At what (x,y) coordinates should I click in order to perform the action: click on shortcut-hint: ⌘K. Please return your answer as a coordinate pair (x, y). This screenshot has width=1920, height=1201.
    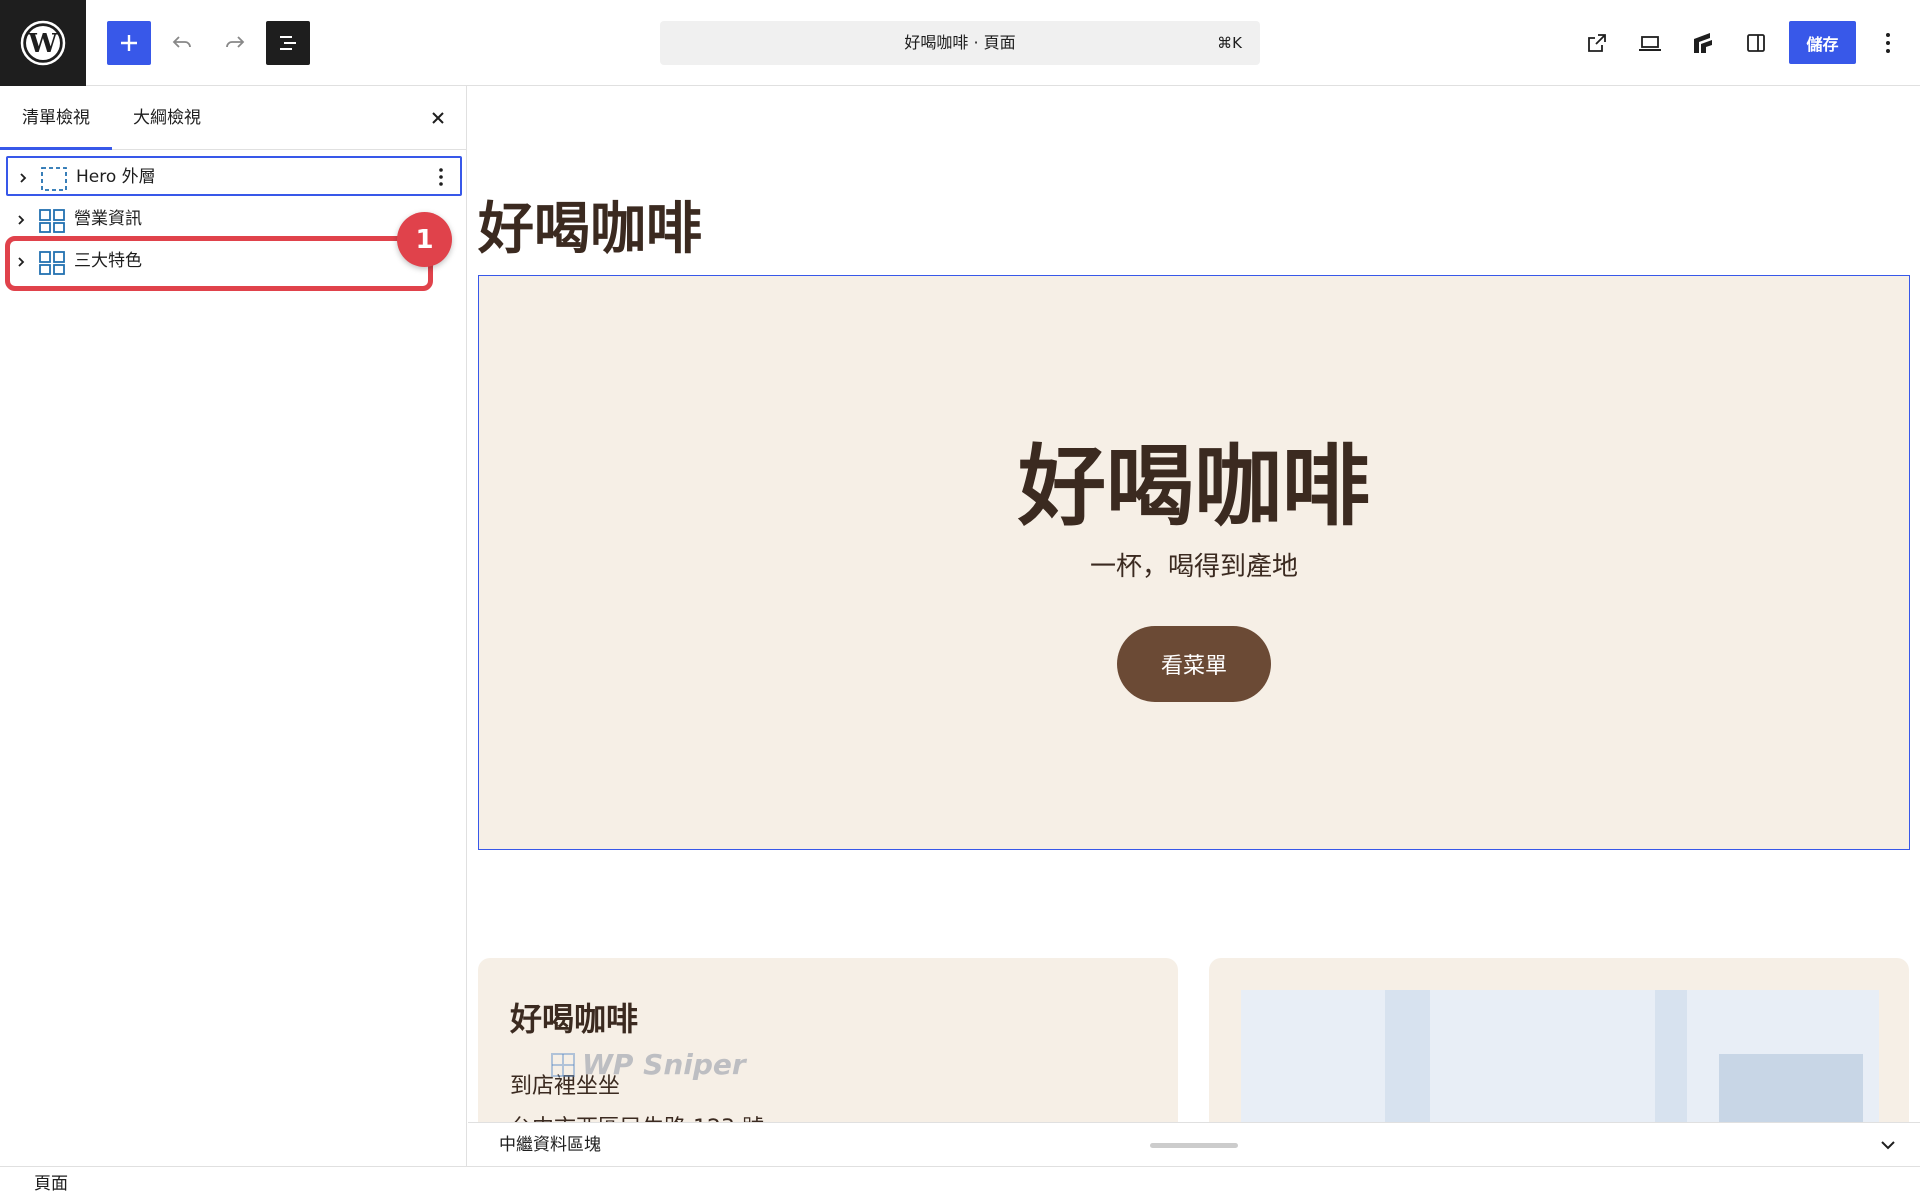
    Looking at the image, I should click on (1229, 43).